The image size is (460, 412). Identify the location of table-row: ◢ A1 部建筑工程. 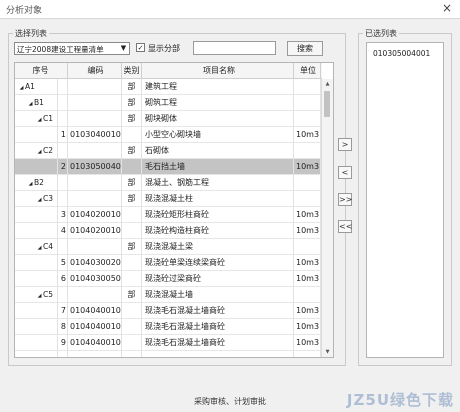
(168, 87).